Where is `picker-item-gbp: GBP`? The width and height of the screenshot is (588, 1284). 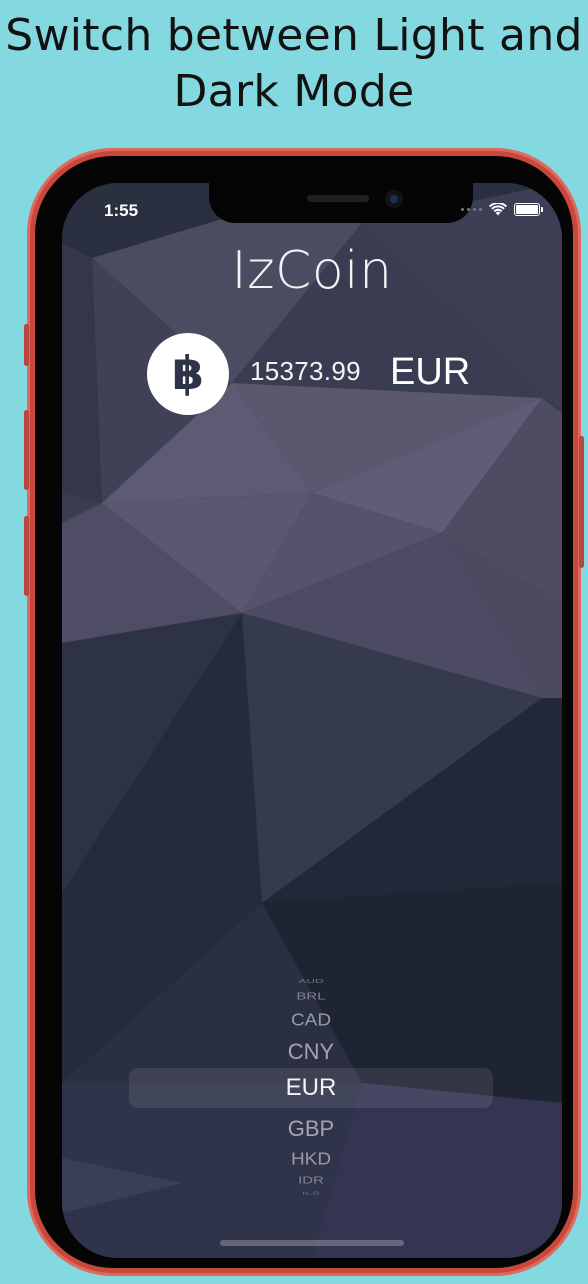 picker-item-gbp: GBP is located at coordinates (311, 1129).